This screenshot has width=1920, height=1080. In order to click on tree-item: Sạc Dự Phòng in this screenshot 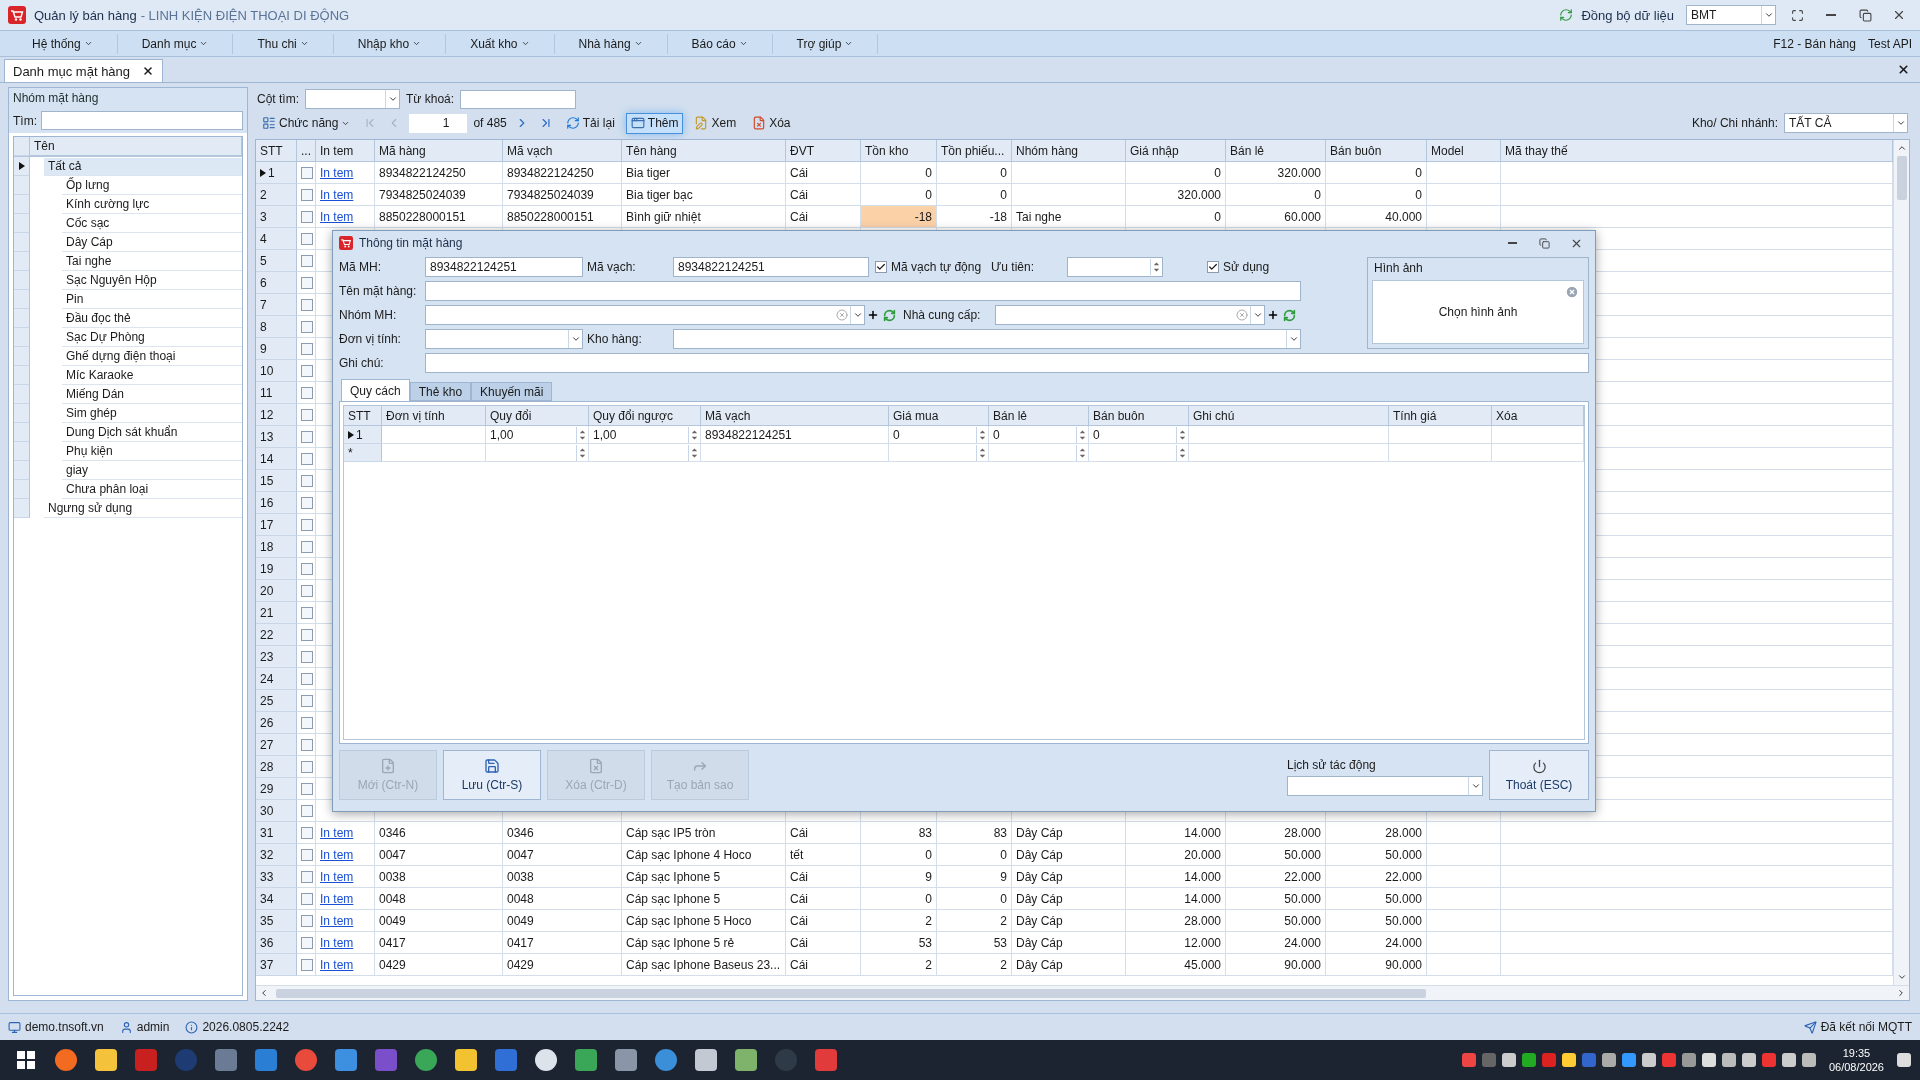, I will do `click(152, 337)`.